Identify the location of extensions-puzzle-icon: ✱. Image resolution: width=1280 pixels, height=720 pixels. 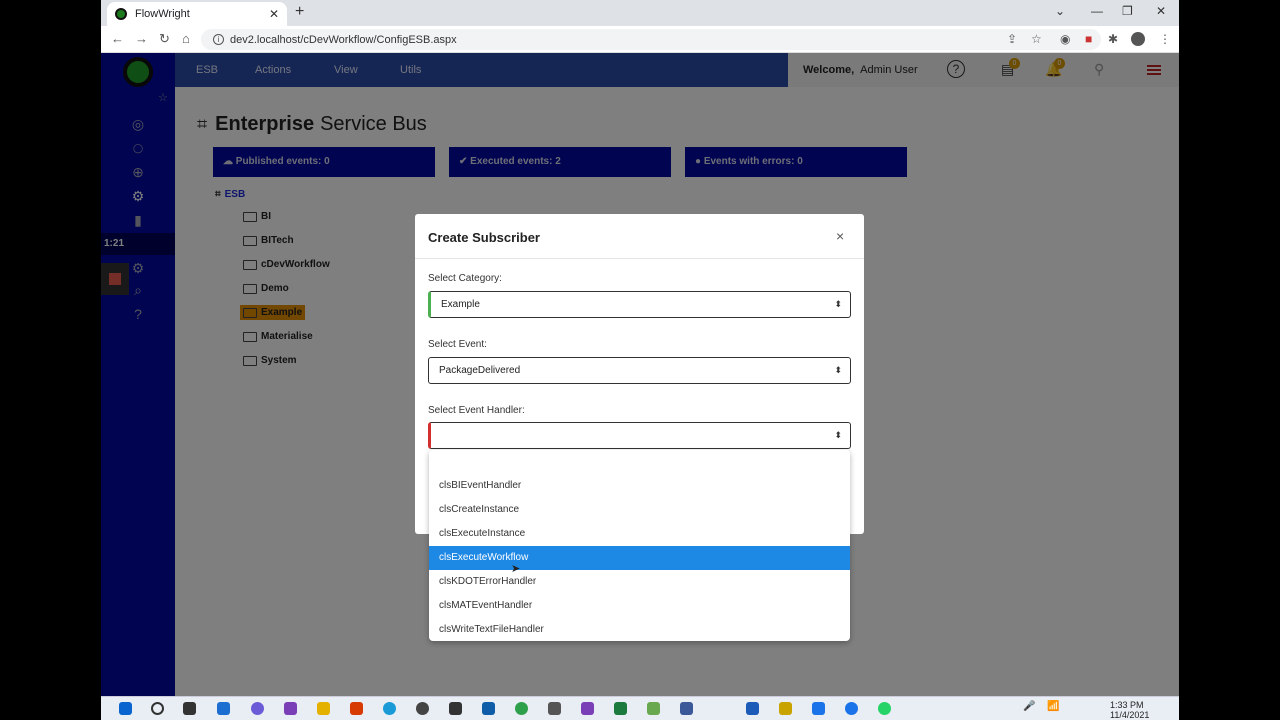
(1113, 39).